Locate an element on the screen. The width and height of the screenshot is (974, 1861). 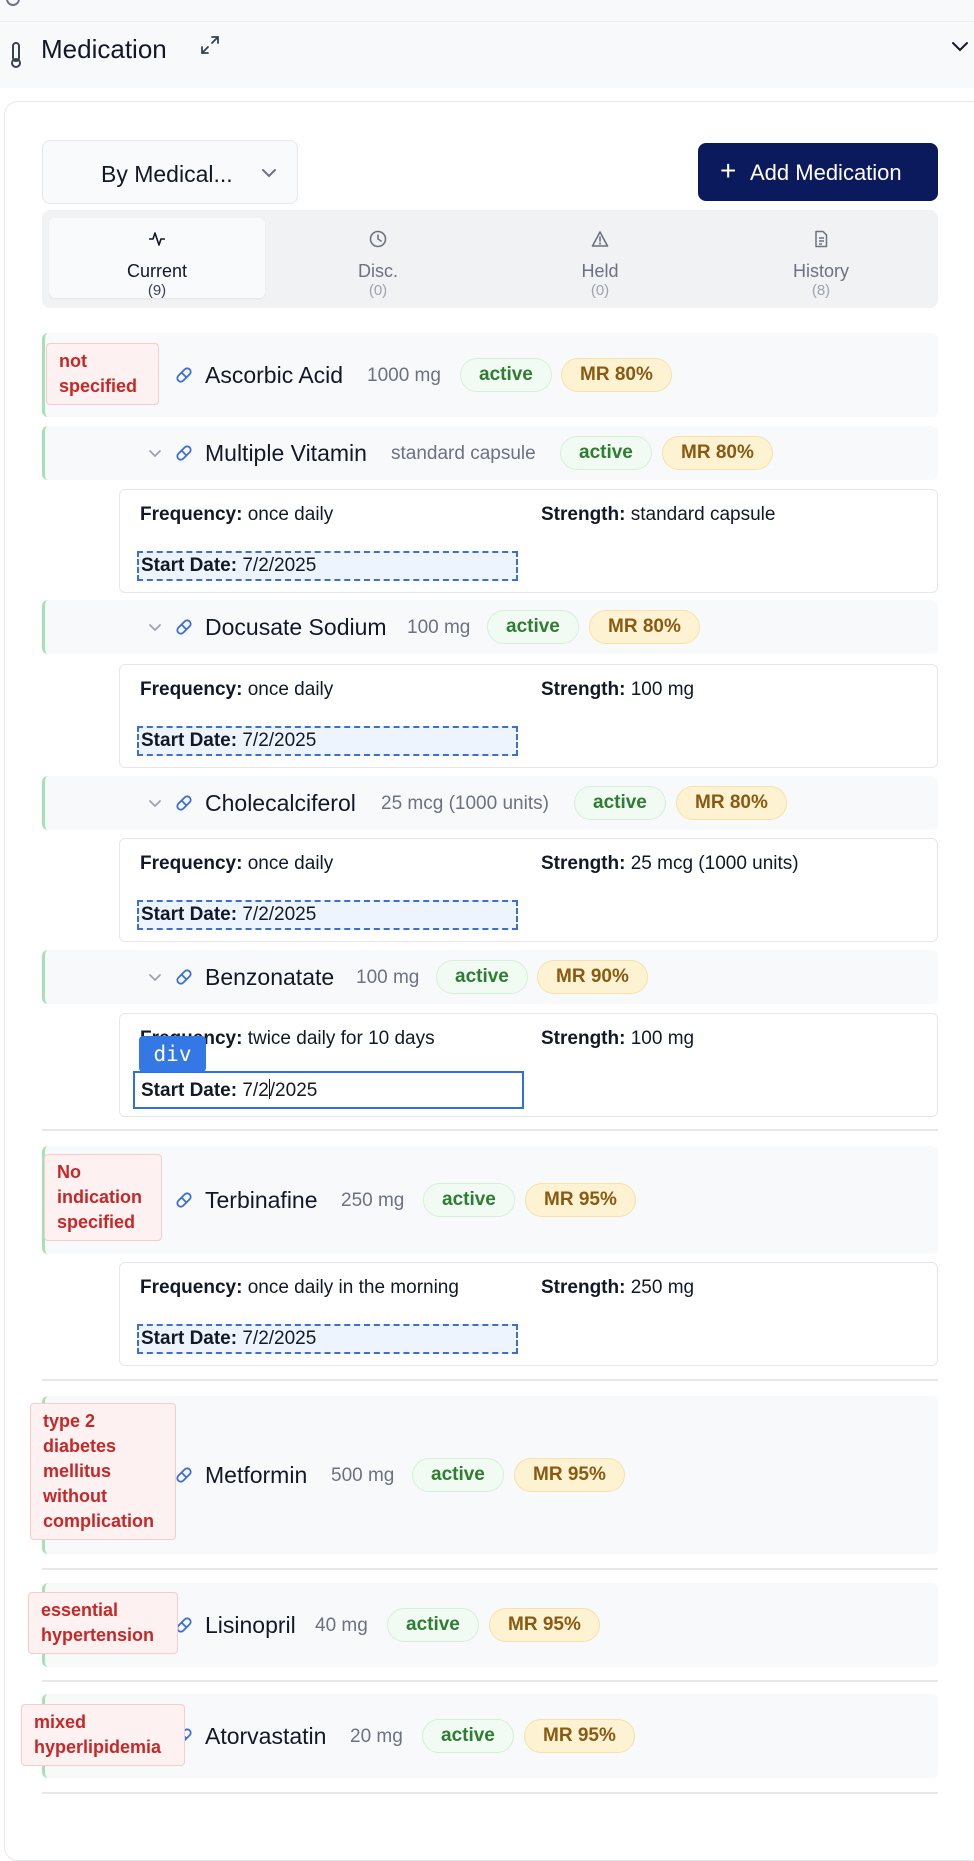
medication-dose: 250 mg is located at coordinates (373, 1200).